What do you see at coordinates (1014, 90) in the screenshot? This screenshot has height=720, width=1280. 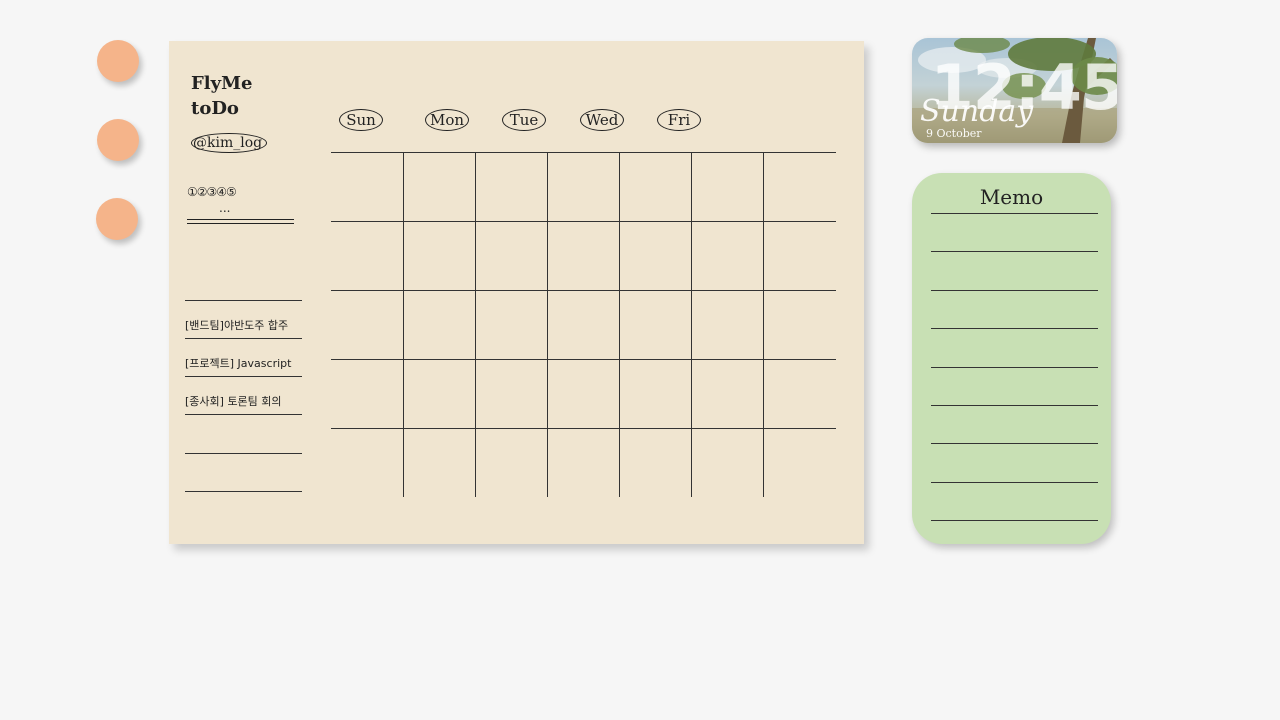 I see `clock-widget: 12:45 Sunday 9 October` at bounding box center [1014, 90].